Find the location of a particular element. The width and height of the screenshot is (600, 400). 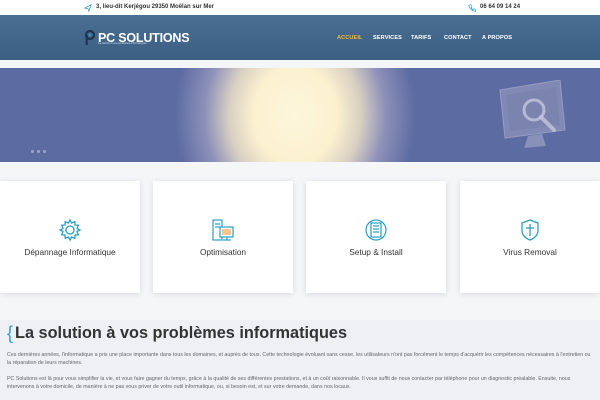

nav-contact: CONTACT is located at coordinates (458, 38).